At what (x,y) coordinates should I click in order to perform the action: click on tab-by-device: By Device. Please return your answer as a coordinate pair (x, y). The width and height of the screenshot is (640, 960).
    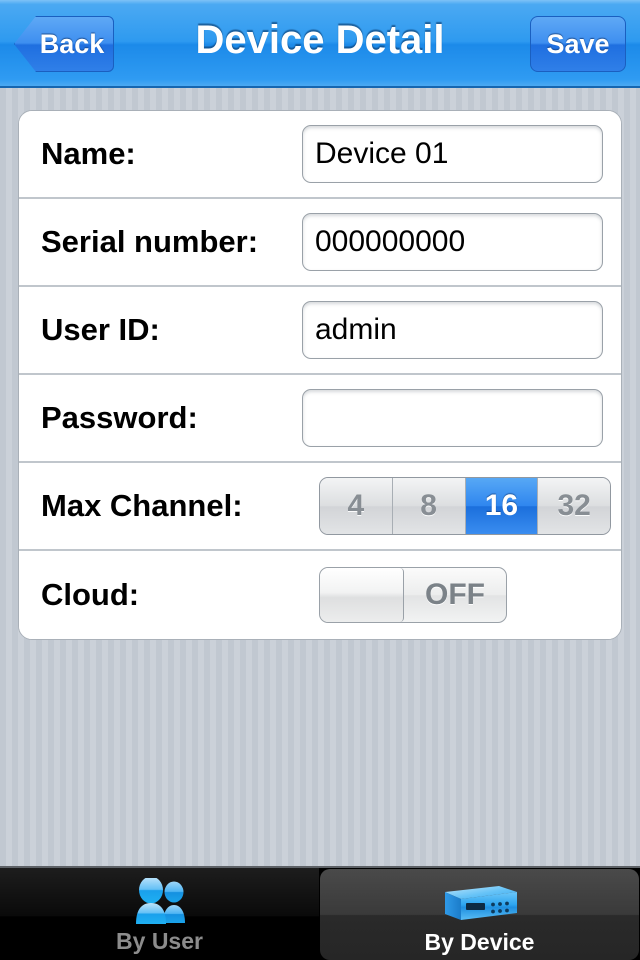
    Looking at the image, I should click on (479, 914).